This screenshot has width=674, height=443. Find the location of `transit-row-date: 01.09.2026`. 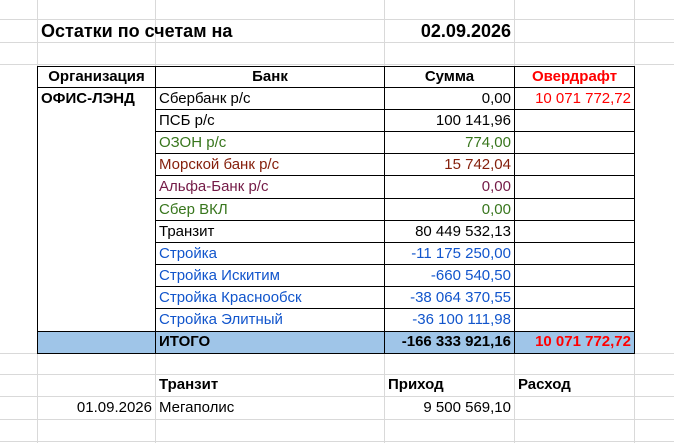

transit-row-date: 01.09.2026 is located at coordinates (96, 408).